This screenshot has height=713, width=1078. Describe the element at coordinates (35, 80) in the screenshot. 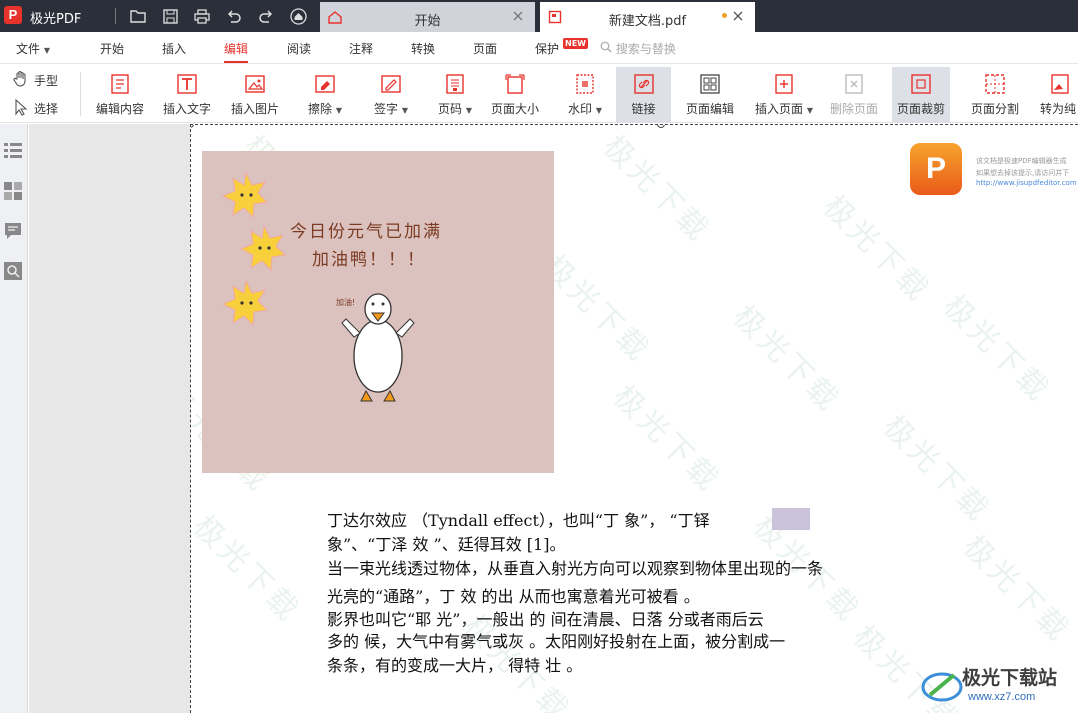

I see `hand-tool: 手型` at that location.